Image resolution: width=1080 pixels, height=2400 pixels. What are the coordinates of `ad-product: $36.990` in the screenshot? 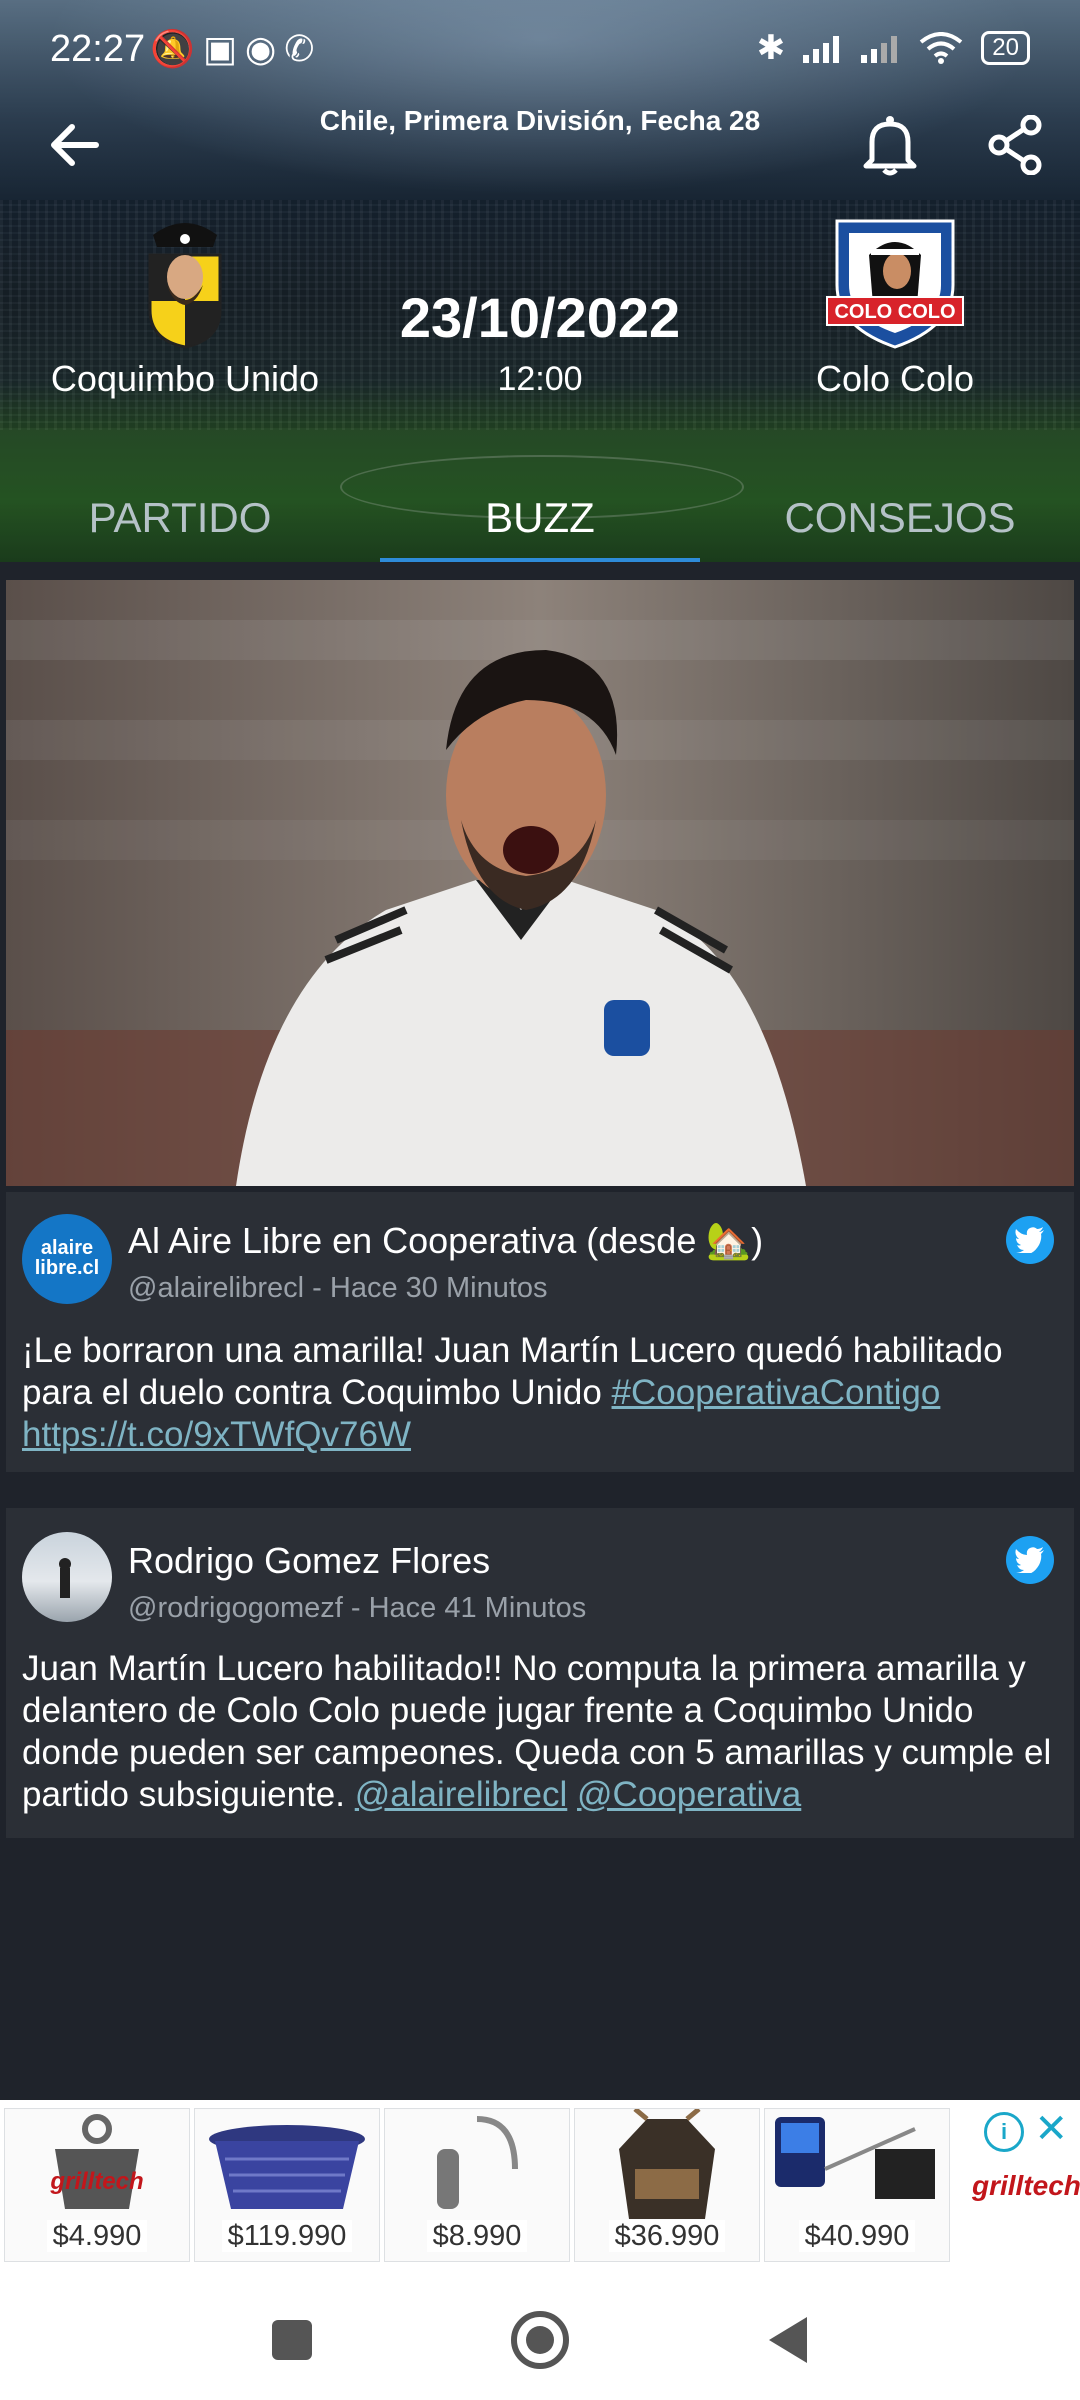 It's located at (667, 2185).